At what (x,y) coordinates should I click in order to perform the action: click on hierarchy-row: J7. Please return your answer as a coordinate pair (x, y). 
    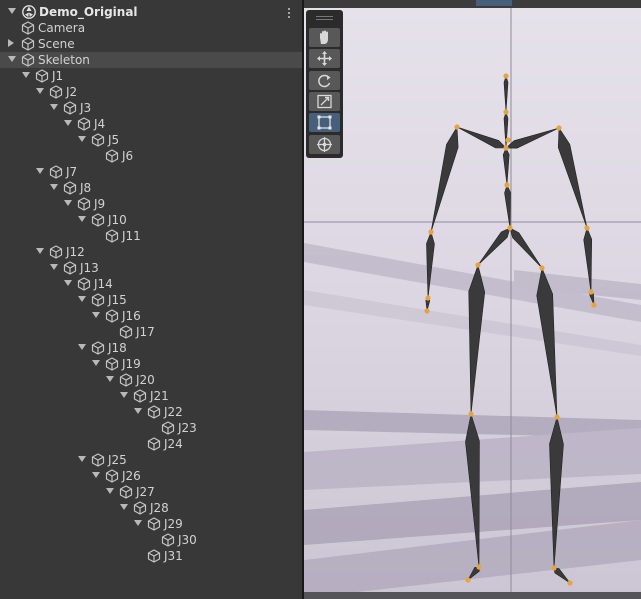
    Looking at the image, I should click on (151, 172).